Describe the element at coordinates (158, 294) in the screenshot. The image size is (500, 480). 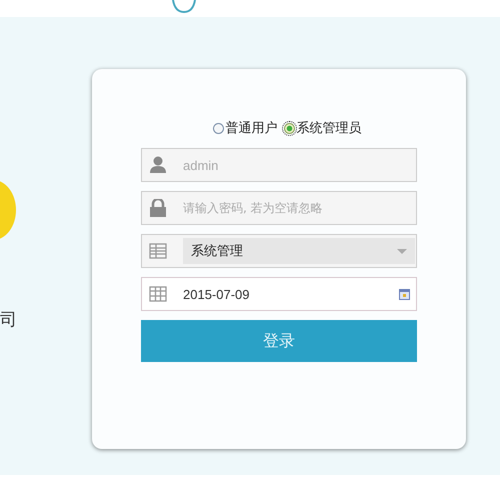
I see `grid-icon` at that location.